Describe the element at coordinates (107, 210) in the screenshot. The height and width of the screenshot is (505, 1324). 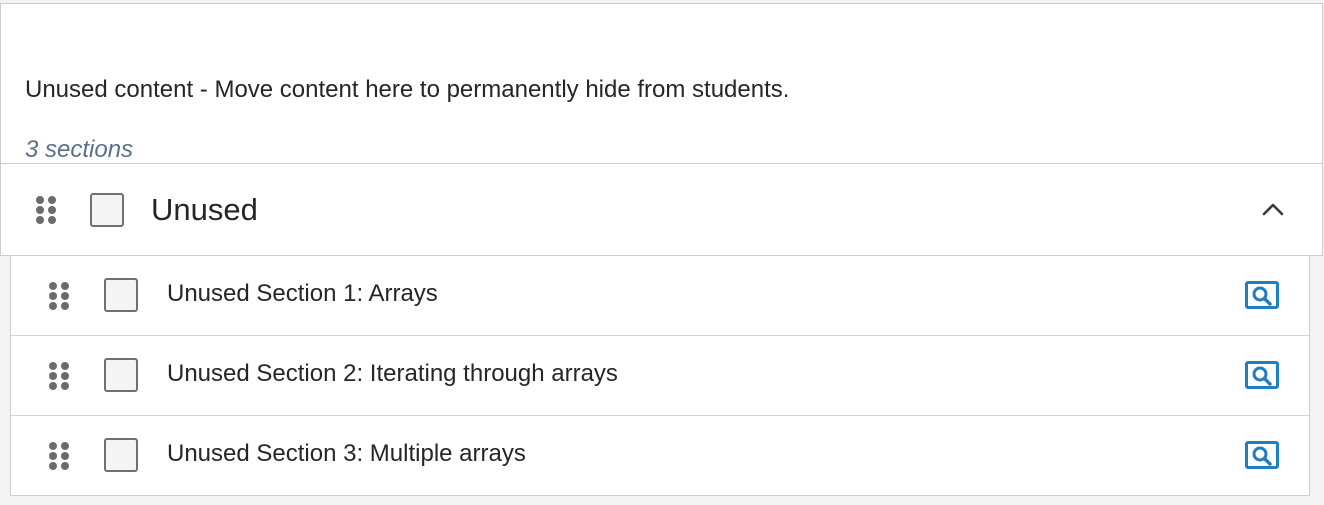
I see `select-all-checkbox` at that location.